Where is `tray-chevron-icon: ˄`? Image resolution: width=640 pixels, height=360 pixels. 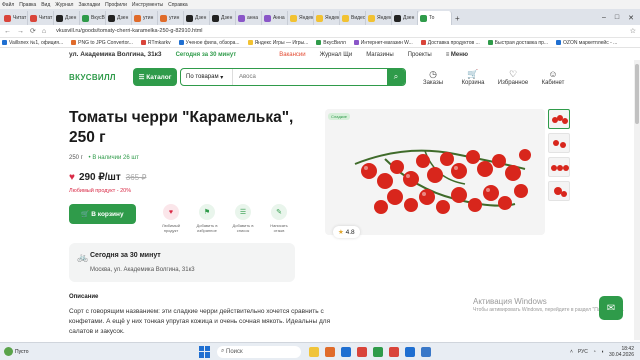
tray-chevron-icon: ˄ is located at coordinates (571, 352).